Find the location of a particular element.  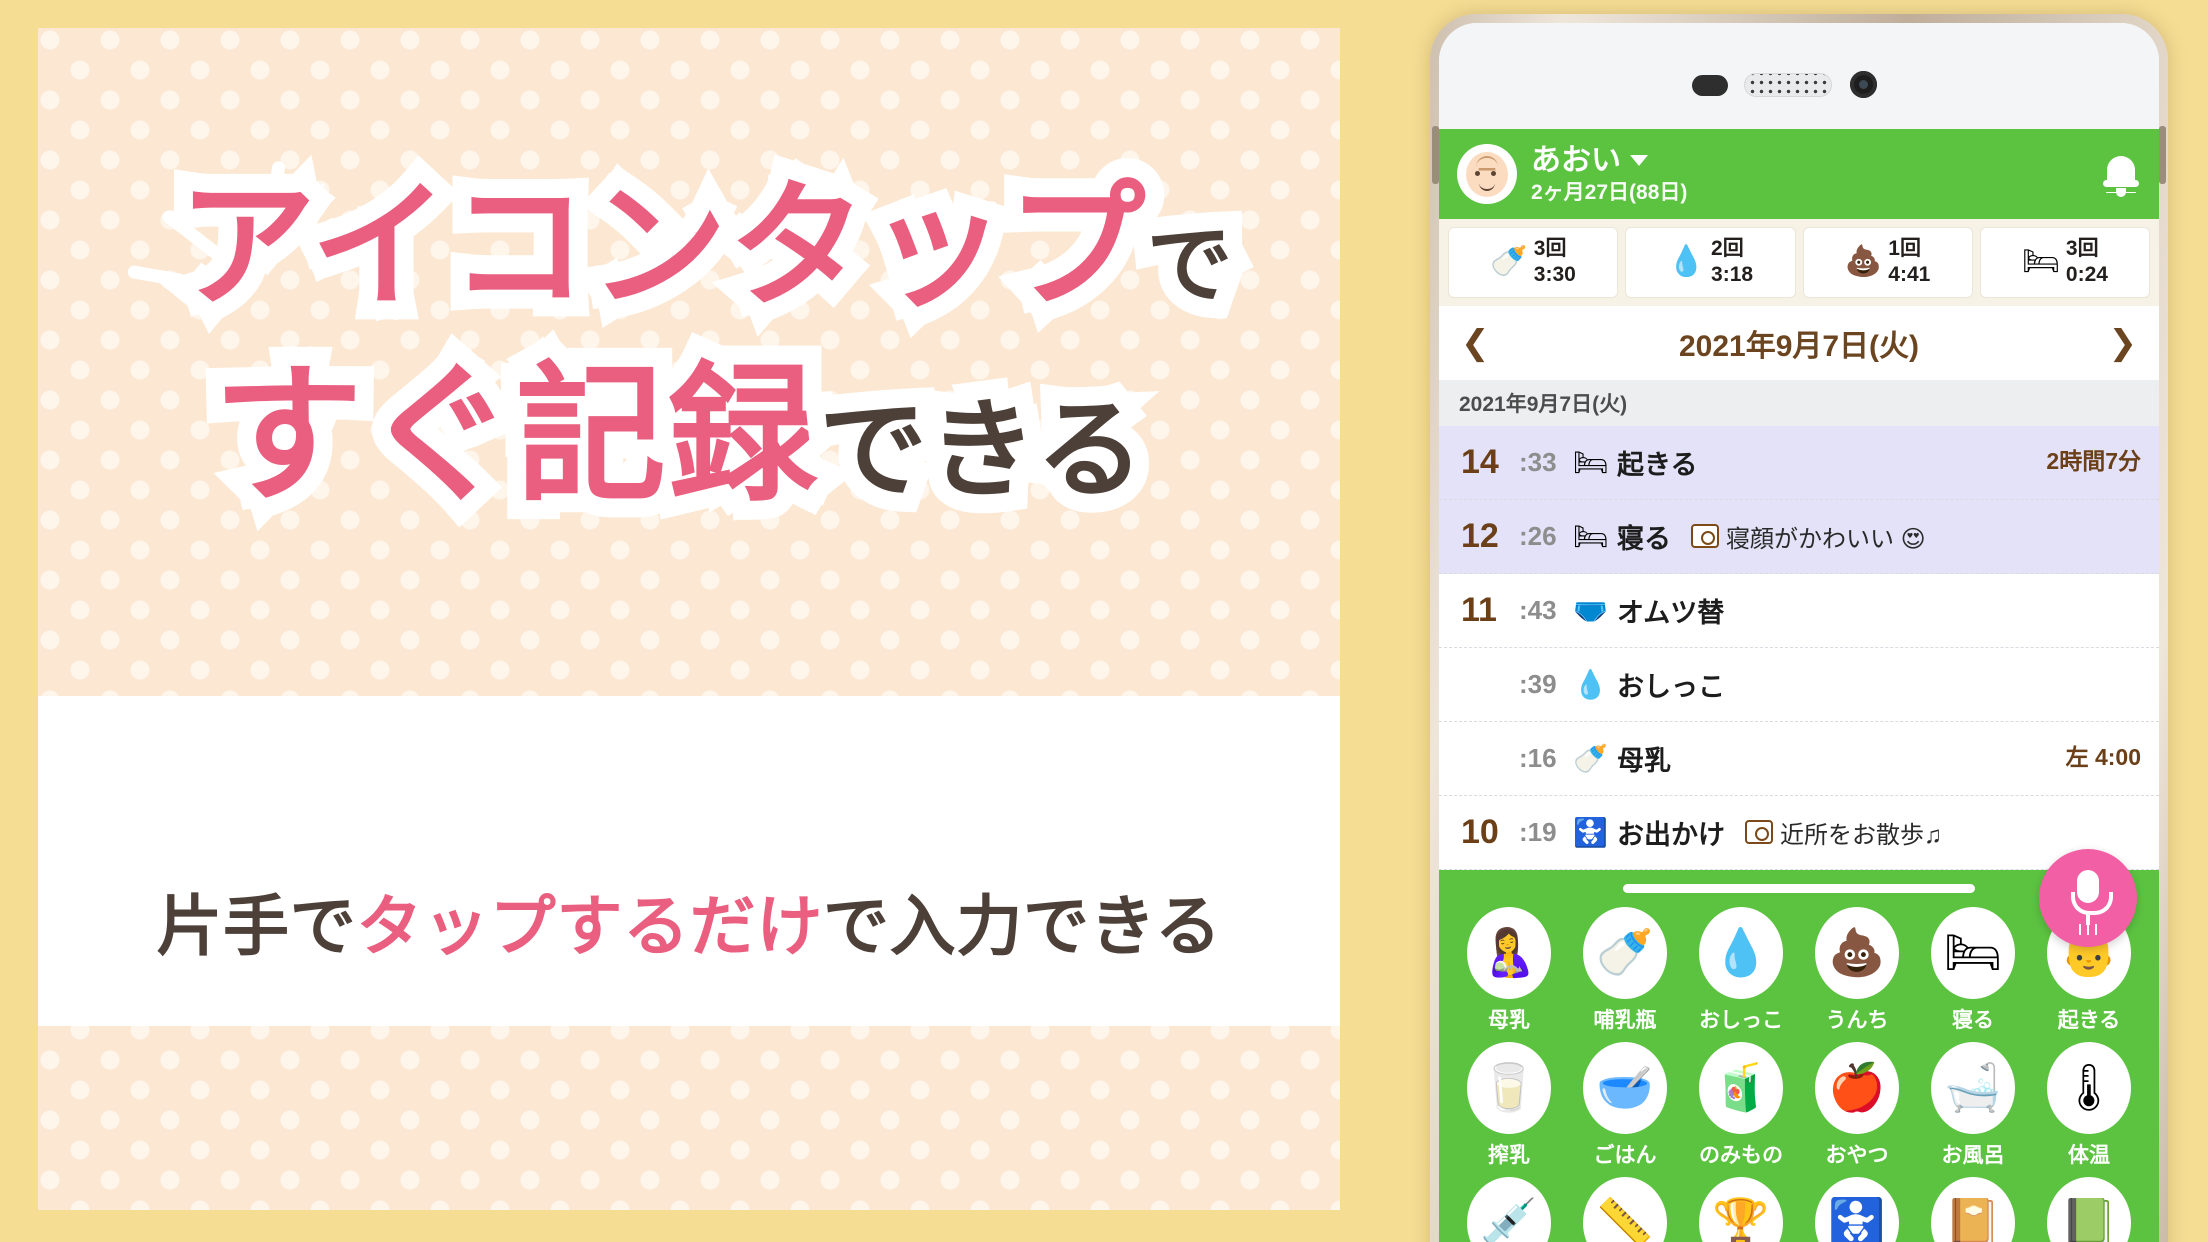

grid-item-pee: 💧 おしっこ is located at coordinates (1741, 972).